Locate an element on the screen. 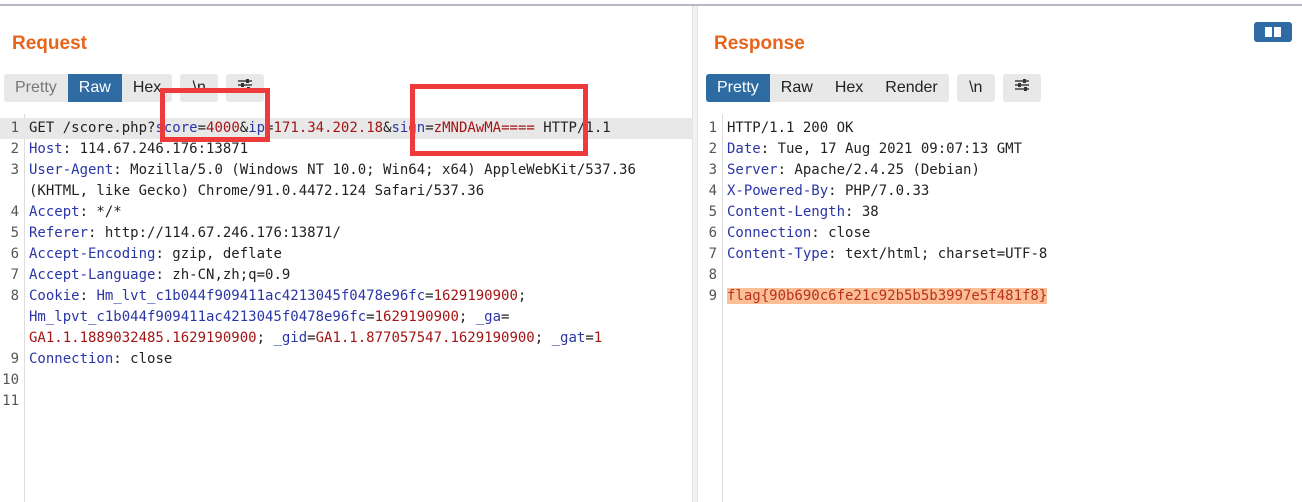 This screenshot has width=1302, height=502. response-line: 1 HTTP/1.1 200 OK is located at coordinates (1000, 128).